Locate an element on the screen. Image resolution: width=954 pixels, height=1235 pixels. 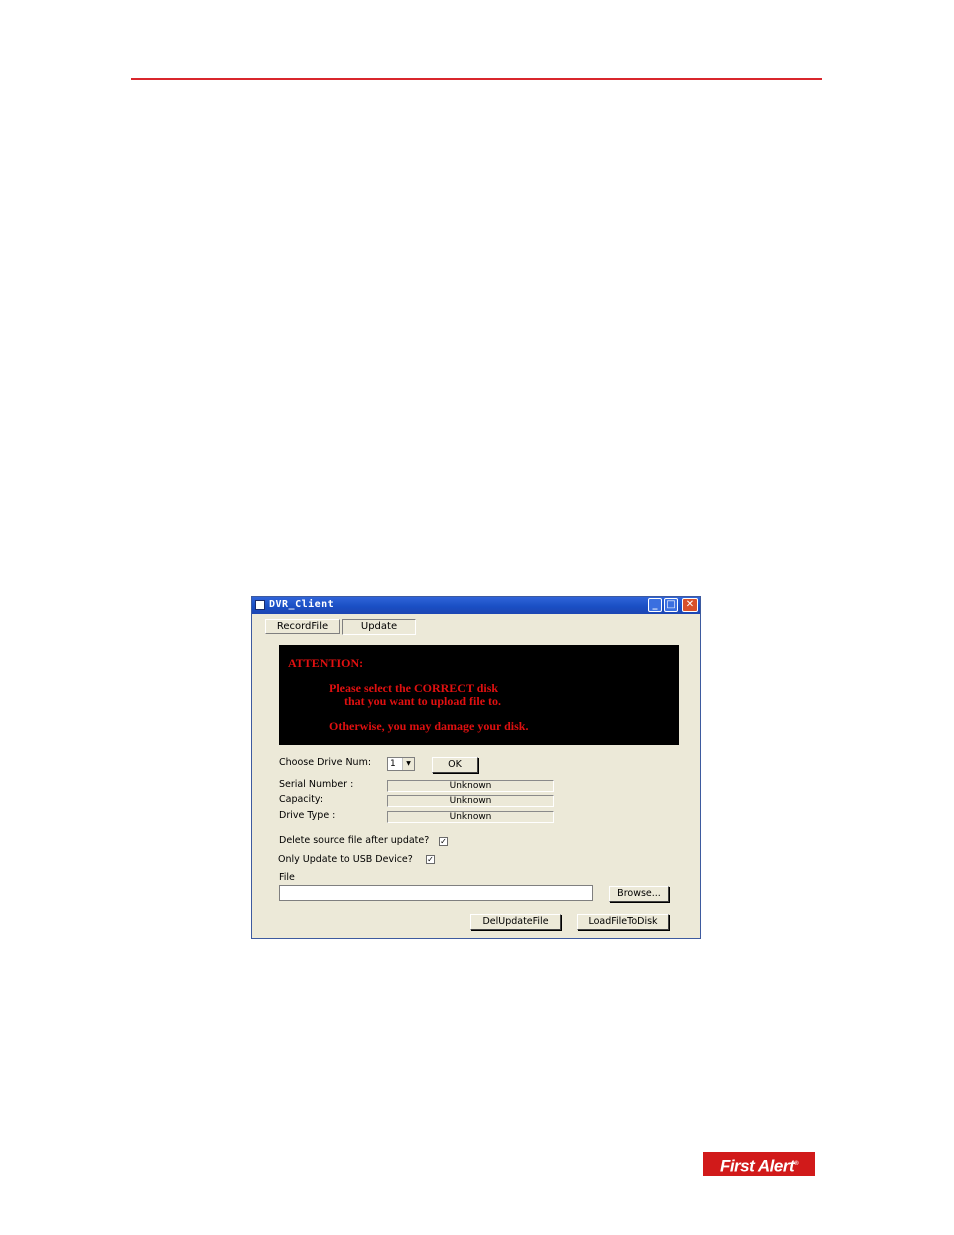
usb-only-checkbox: ✓ is located at coordinates (430, 859).